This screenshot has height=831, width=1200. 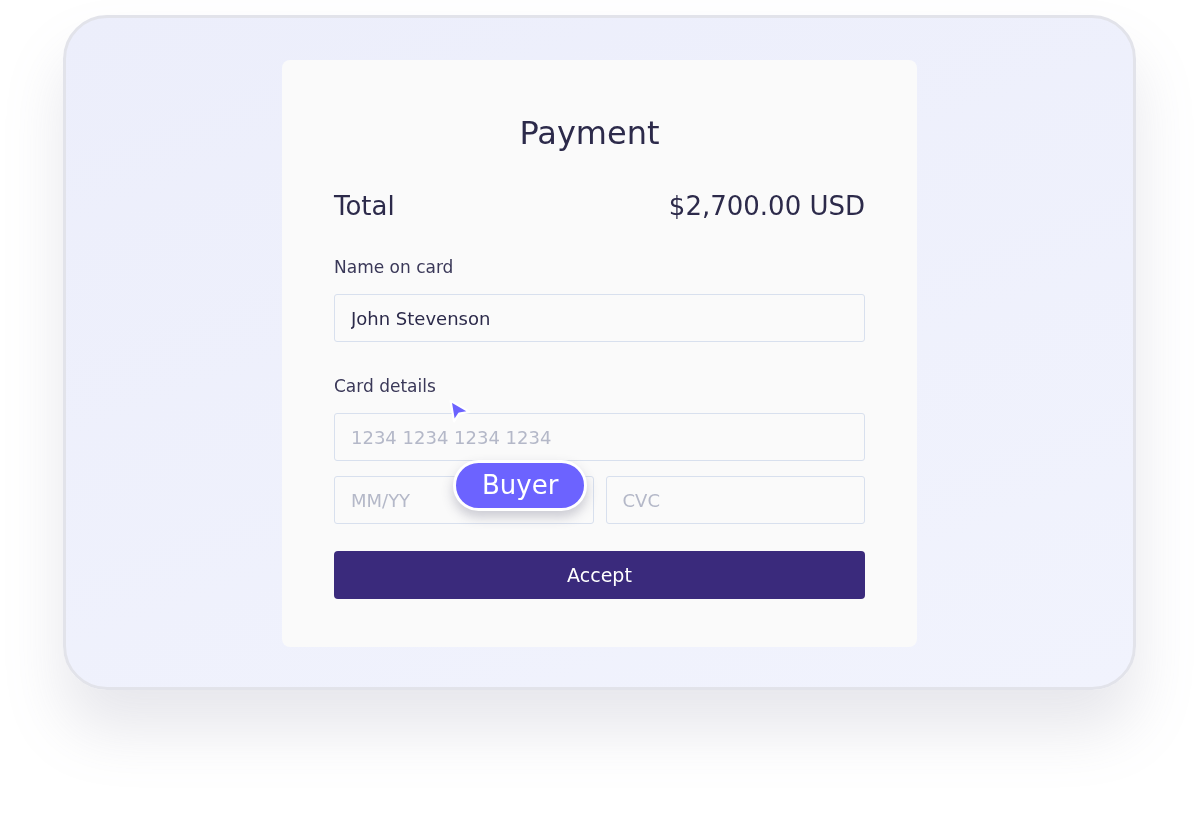 What do you see at coordinates (599, 575) in the screenshot?
I see `accept-button: Accept` at bounding box center [599, 575].